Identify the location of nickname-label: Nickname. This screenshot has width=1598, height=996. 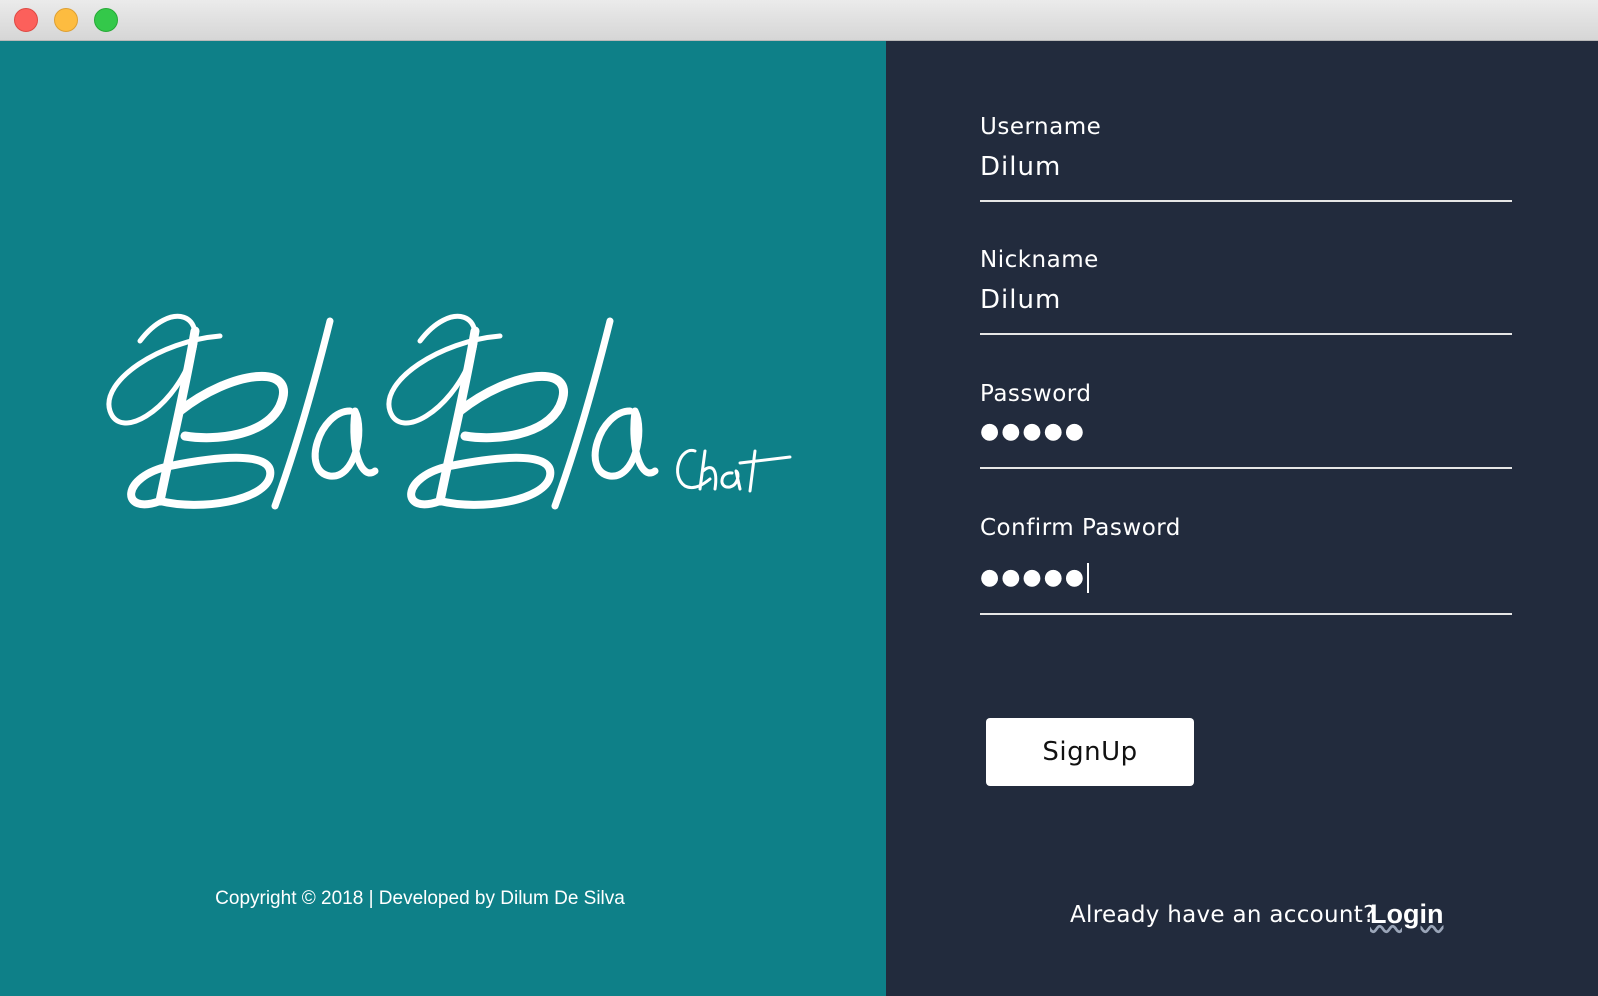
(1039, 260).